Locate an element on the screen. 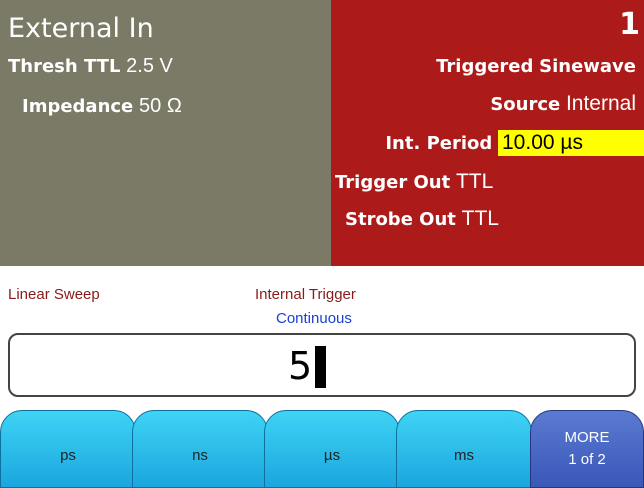 This screenshot has height=488, width=644. entry-value: 5 is located at coordinates (307, 366).